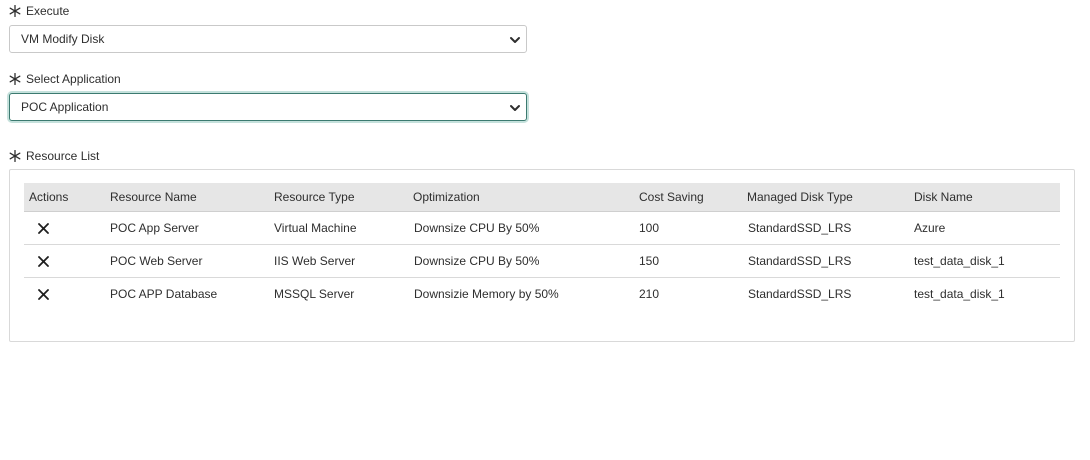 The image size is (1090, 460). What do you see at coordinates (649, 294) in the screenshot?
I see `cost-saving-cell: 210` at bounding box center [649, 294].